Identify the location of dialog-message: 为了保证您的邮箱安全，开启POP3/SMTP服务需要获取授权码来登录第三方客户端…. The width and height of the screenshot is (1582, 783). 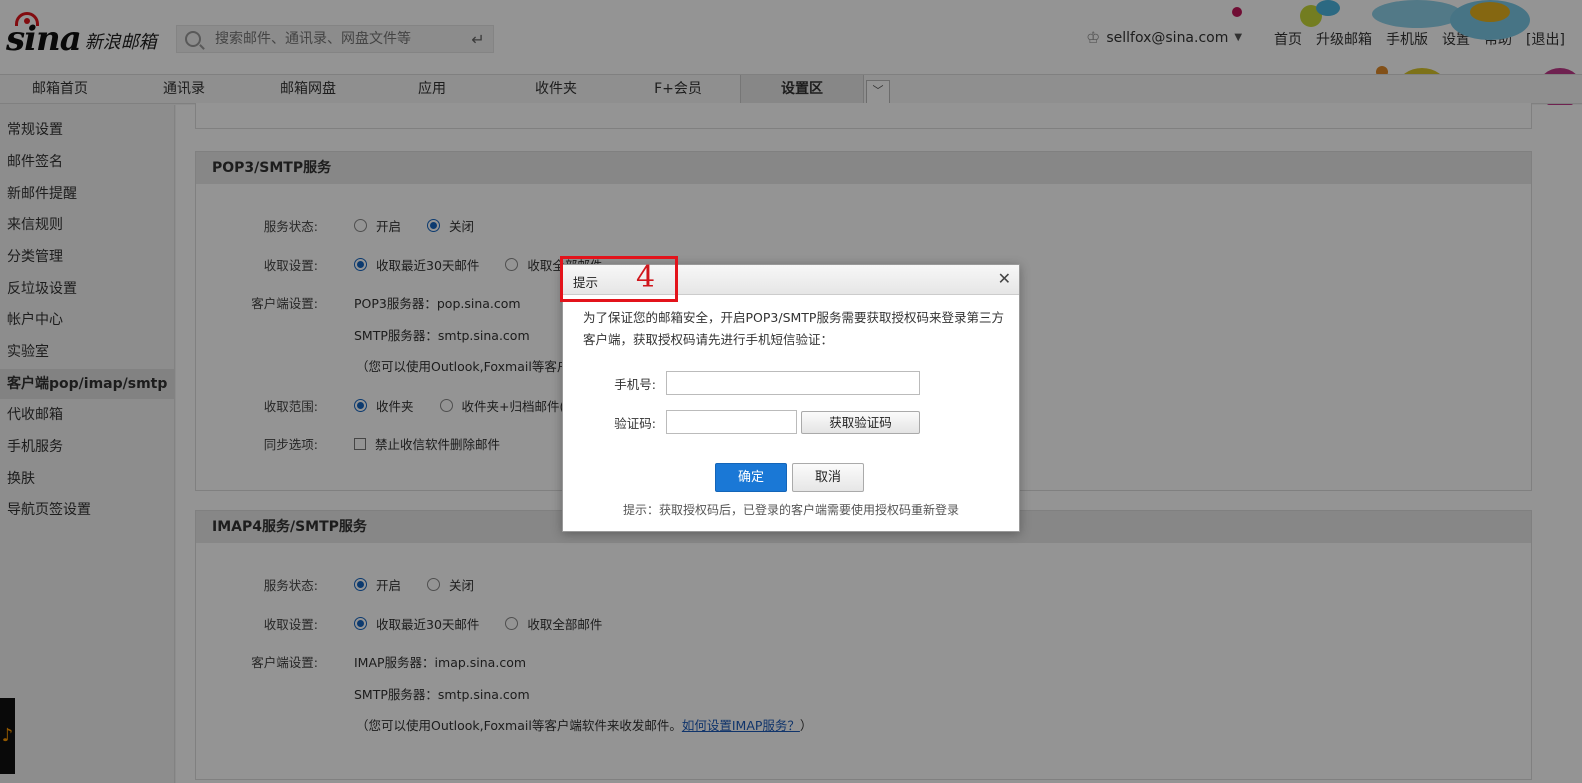
(793, 328).